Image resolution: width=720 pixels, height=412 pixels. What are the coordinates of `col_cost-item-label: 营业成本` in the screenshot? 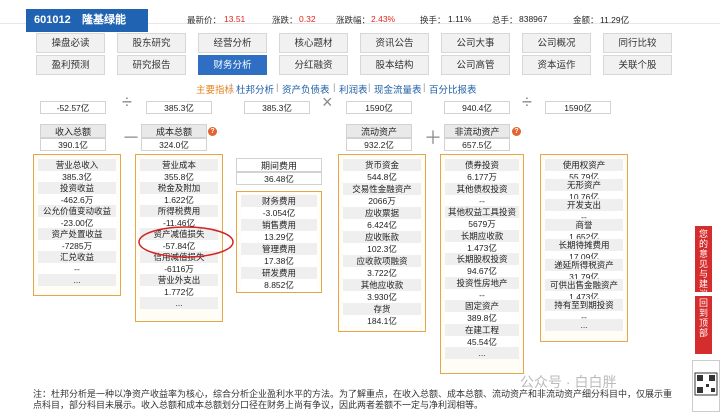 It's located at (179, 165).